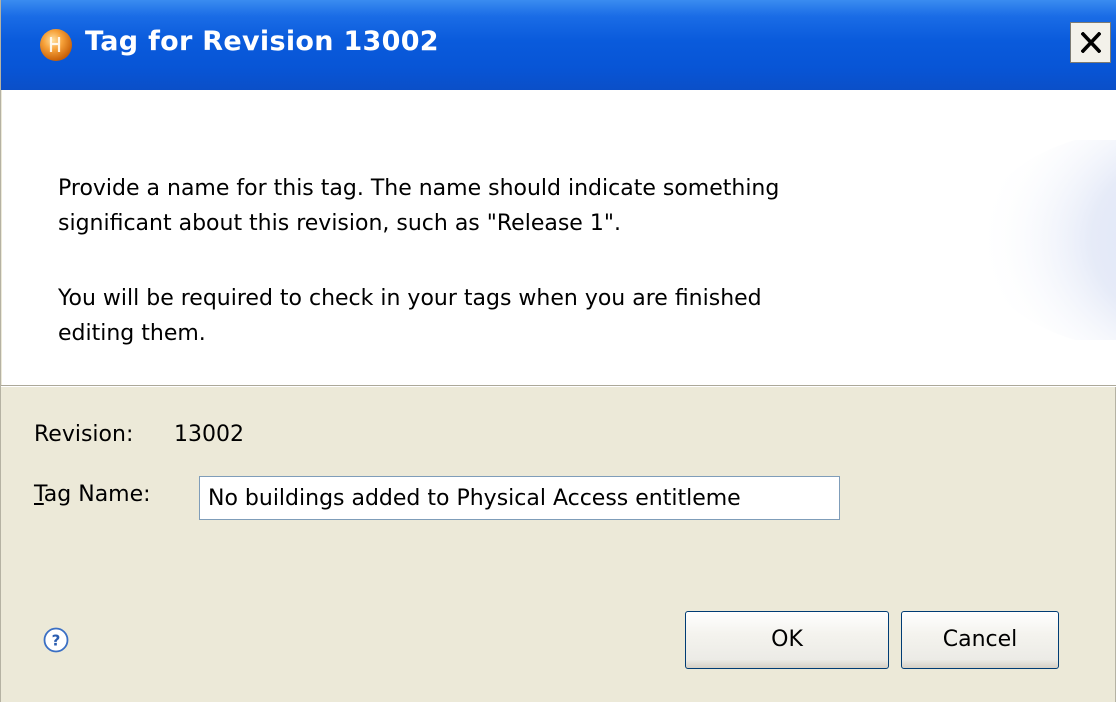 This screenshot has height=702, width=1116. I want to click on revision-label: Revision:, so click(84, 434).